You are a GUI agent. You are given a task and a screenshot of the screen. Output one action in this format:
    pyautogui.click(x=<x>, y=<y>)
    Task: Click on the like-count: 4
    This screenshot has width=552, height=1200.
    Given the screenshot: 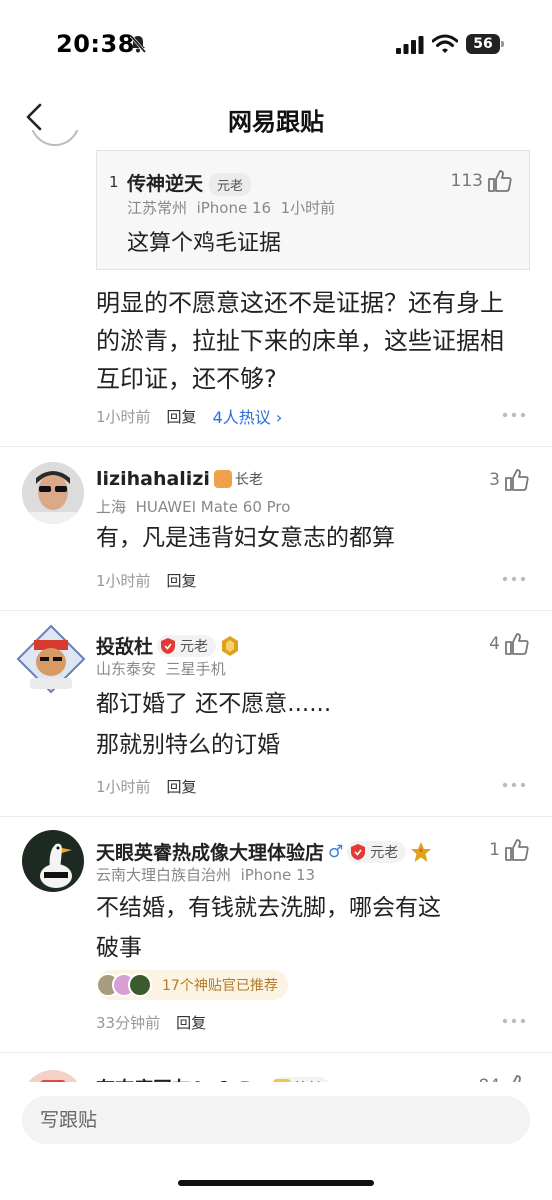 What is the action you would take?
    pyautogui.click(x=494, y=644)
    